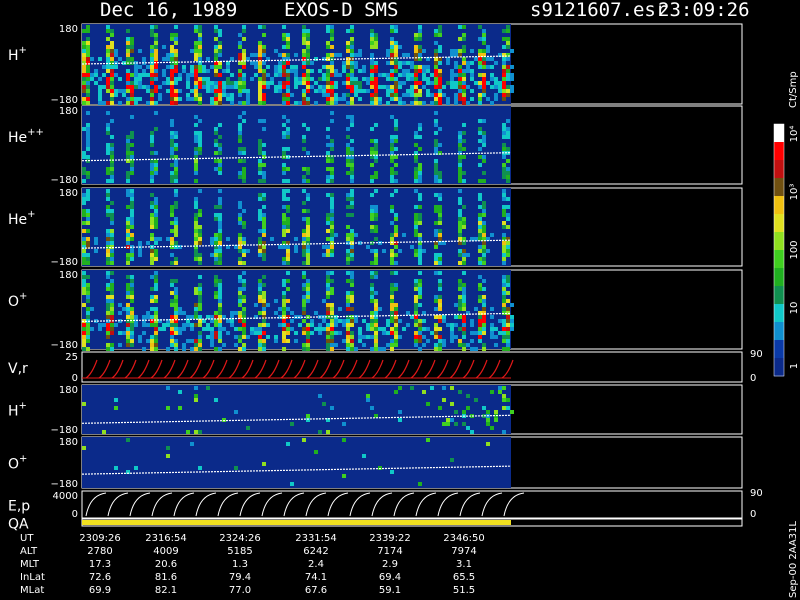 The width and height of the screenshot is (800, 600). I want to click on table-cell: 51.5, so click(464, 590).